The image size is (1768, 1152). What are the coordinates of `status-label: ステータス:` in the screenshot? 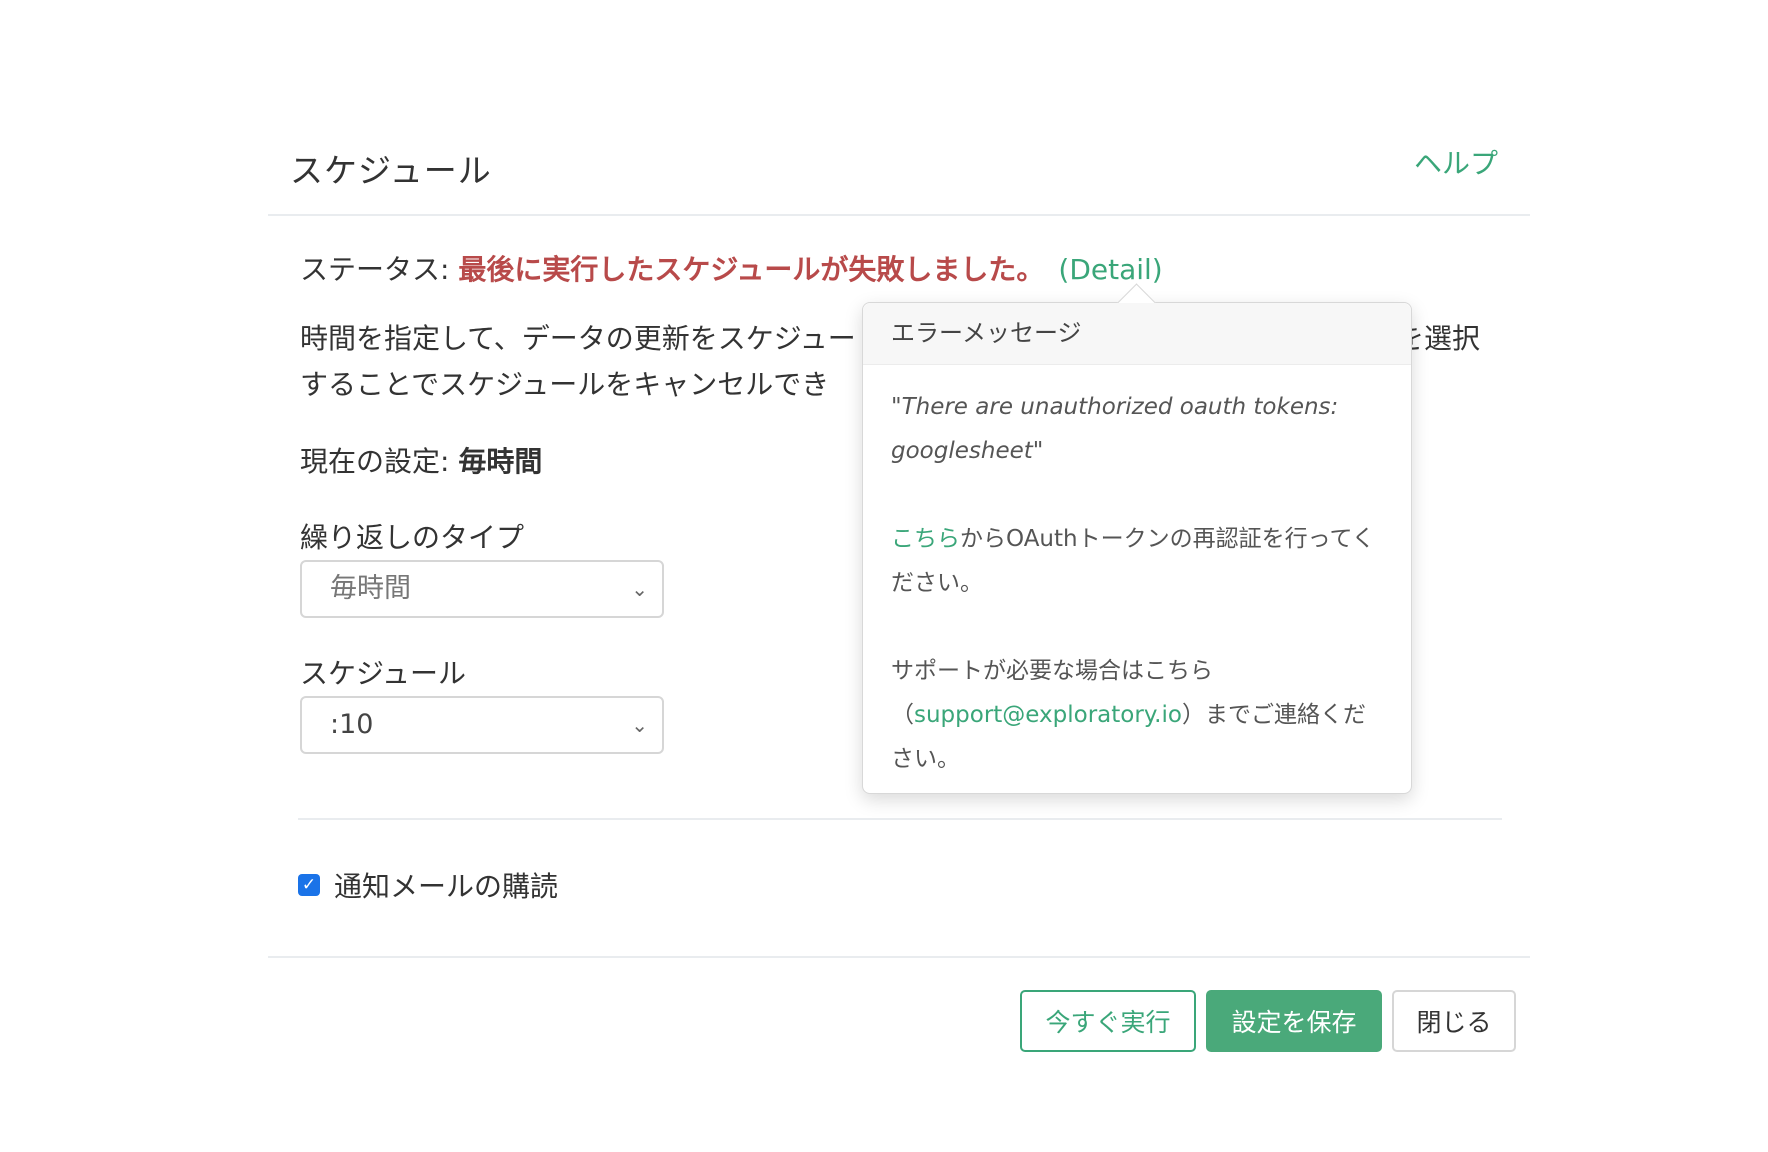 It's located at (379, 269).